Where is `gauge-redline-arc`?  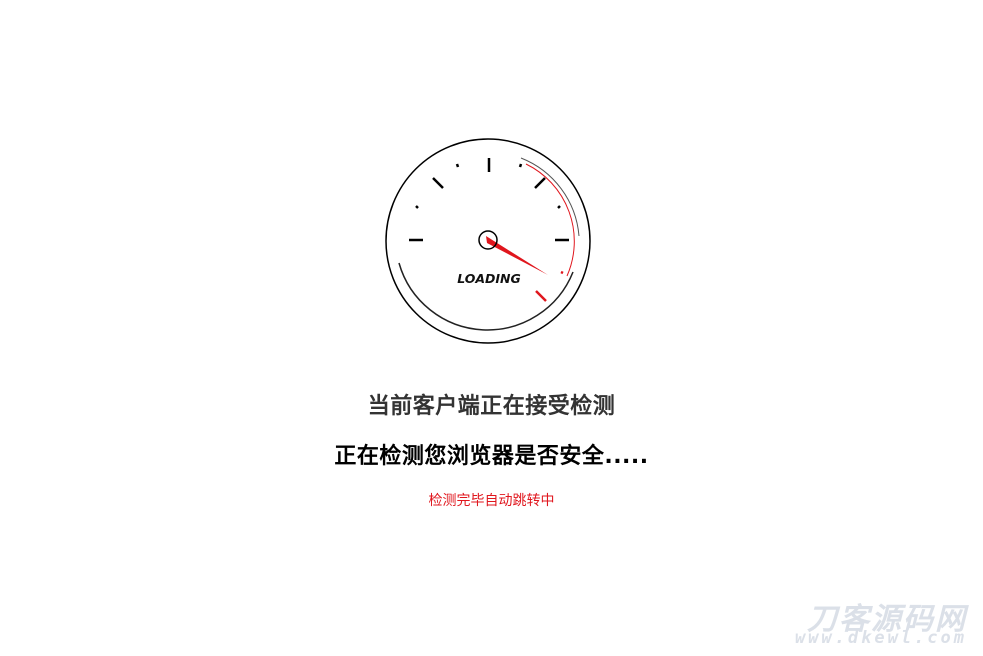 gauge-redline-arc is located at coordinates (550, 220).